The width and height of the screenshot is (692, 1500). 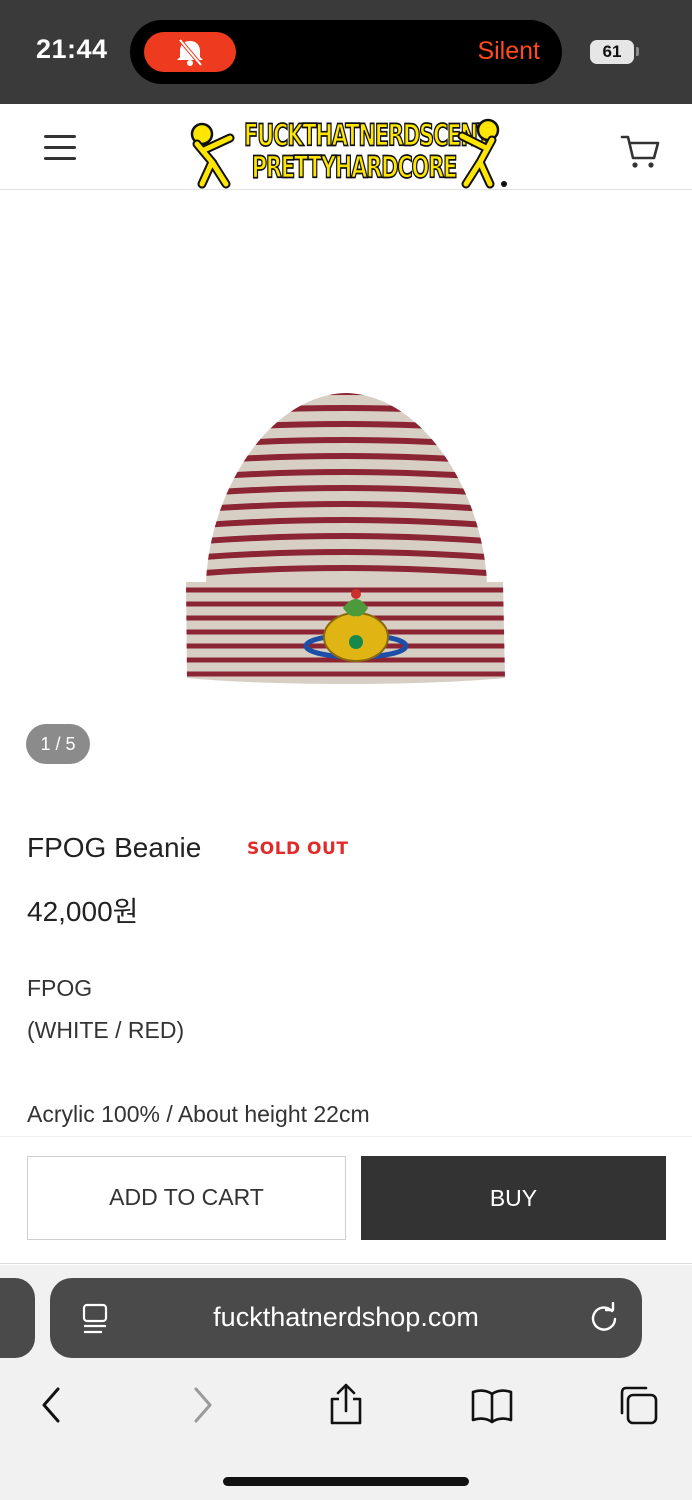 I want to click on beanie-image, so click(x=345, y=538).